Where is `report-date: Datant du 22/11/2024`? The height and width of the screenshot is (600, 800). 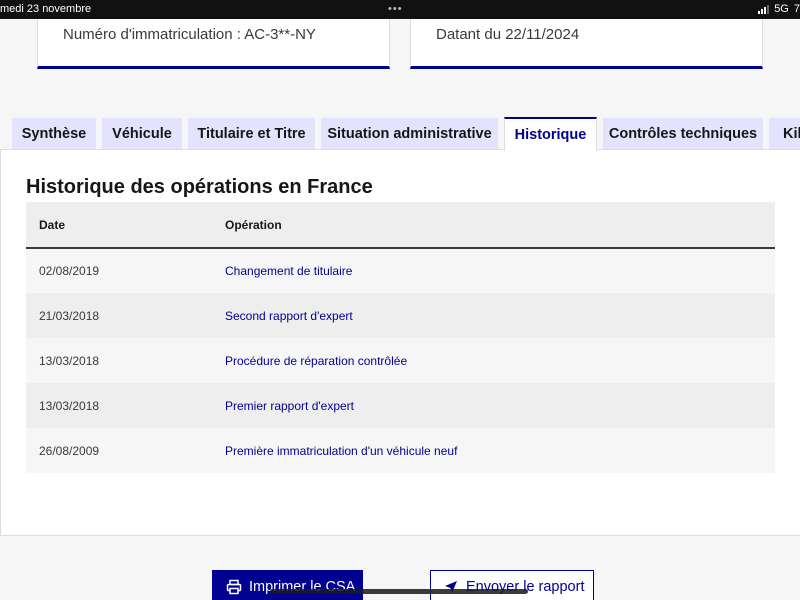
report-date: Datant du 22/11/2024 is located at coordinates (508, 34).